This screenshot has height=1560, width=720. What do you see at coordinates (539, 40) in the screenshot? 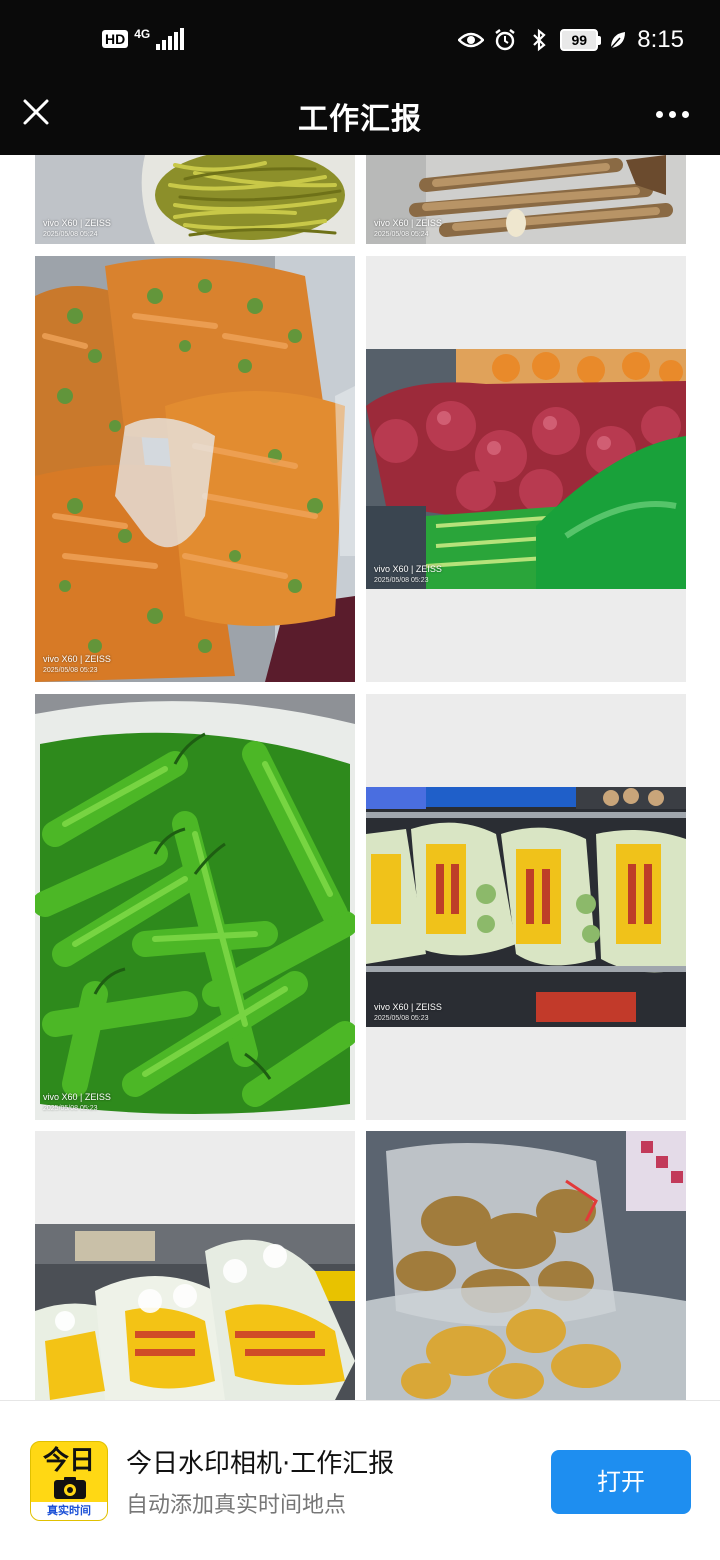
I see `bluetooth-icon` at bounding box center [539, 40].